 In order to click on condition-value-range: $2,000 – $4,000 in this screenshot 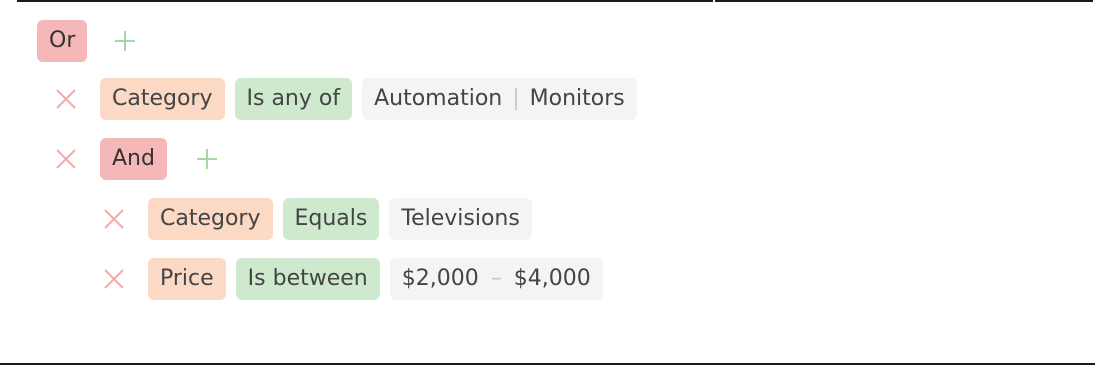, I will do `click(496, 279)`.